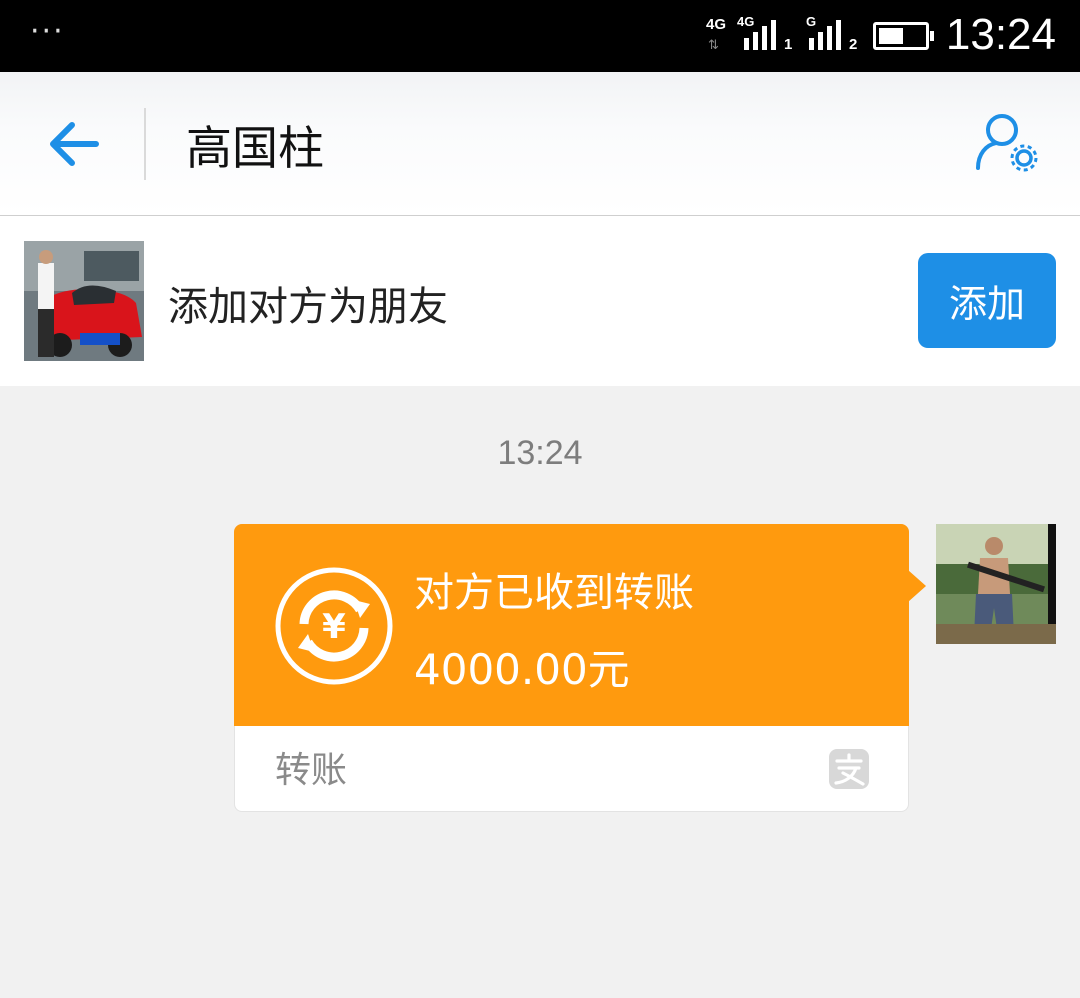 The image size is (1080, 998). What do you see at coordinates (891, 36) in the screenshot?
I see `battery-level` at bounding box center [891, 36].